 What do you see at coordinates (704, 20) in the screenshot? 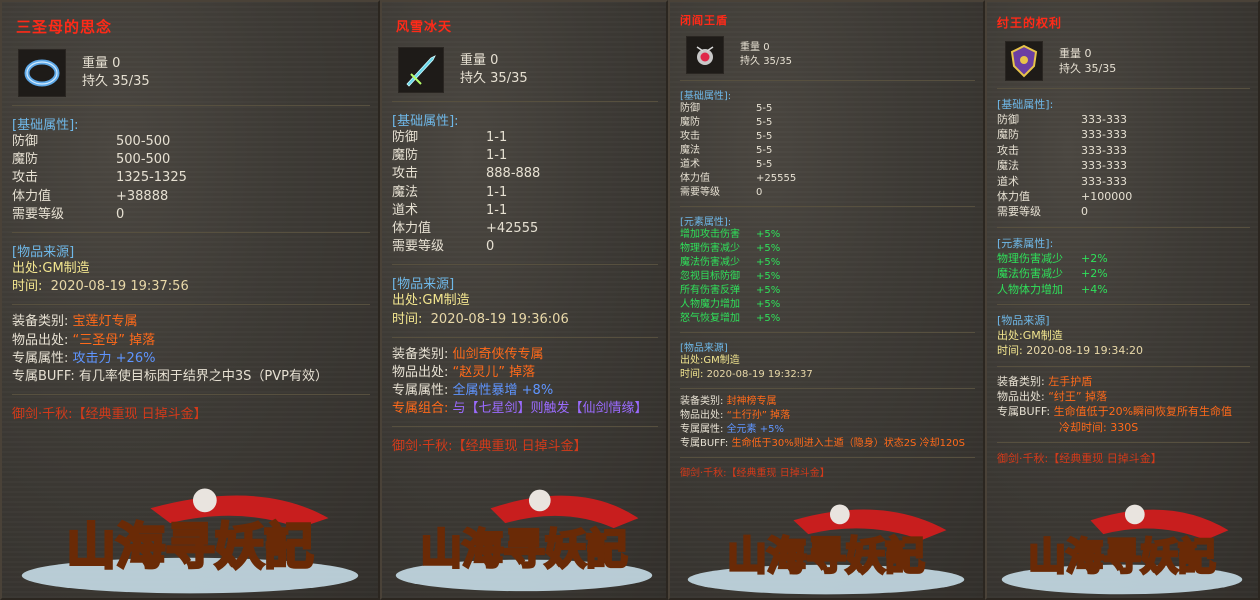
I see `item-name: 闭阎王盾` at bounding box center [704, 20].